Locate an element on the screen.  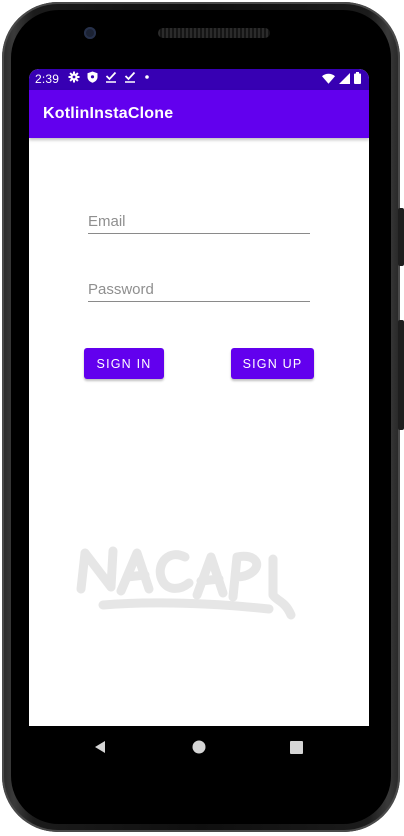
signal-icon is located at coordinates (344, 78).